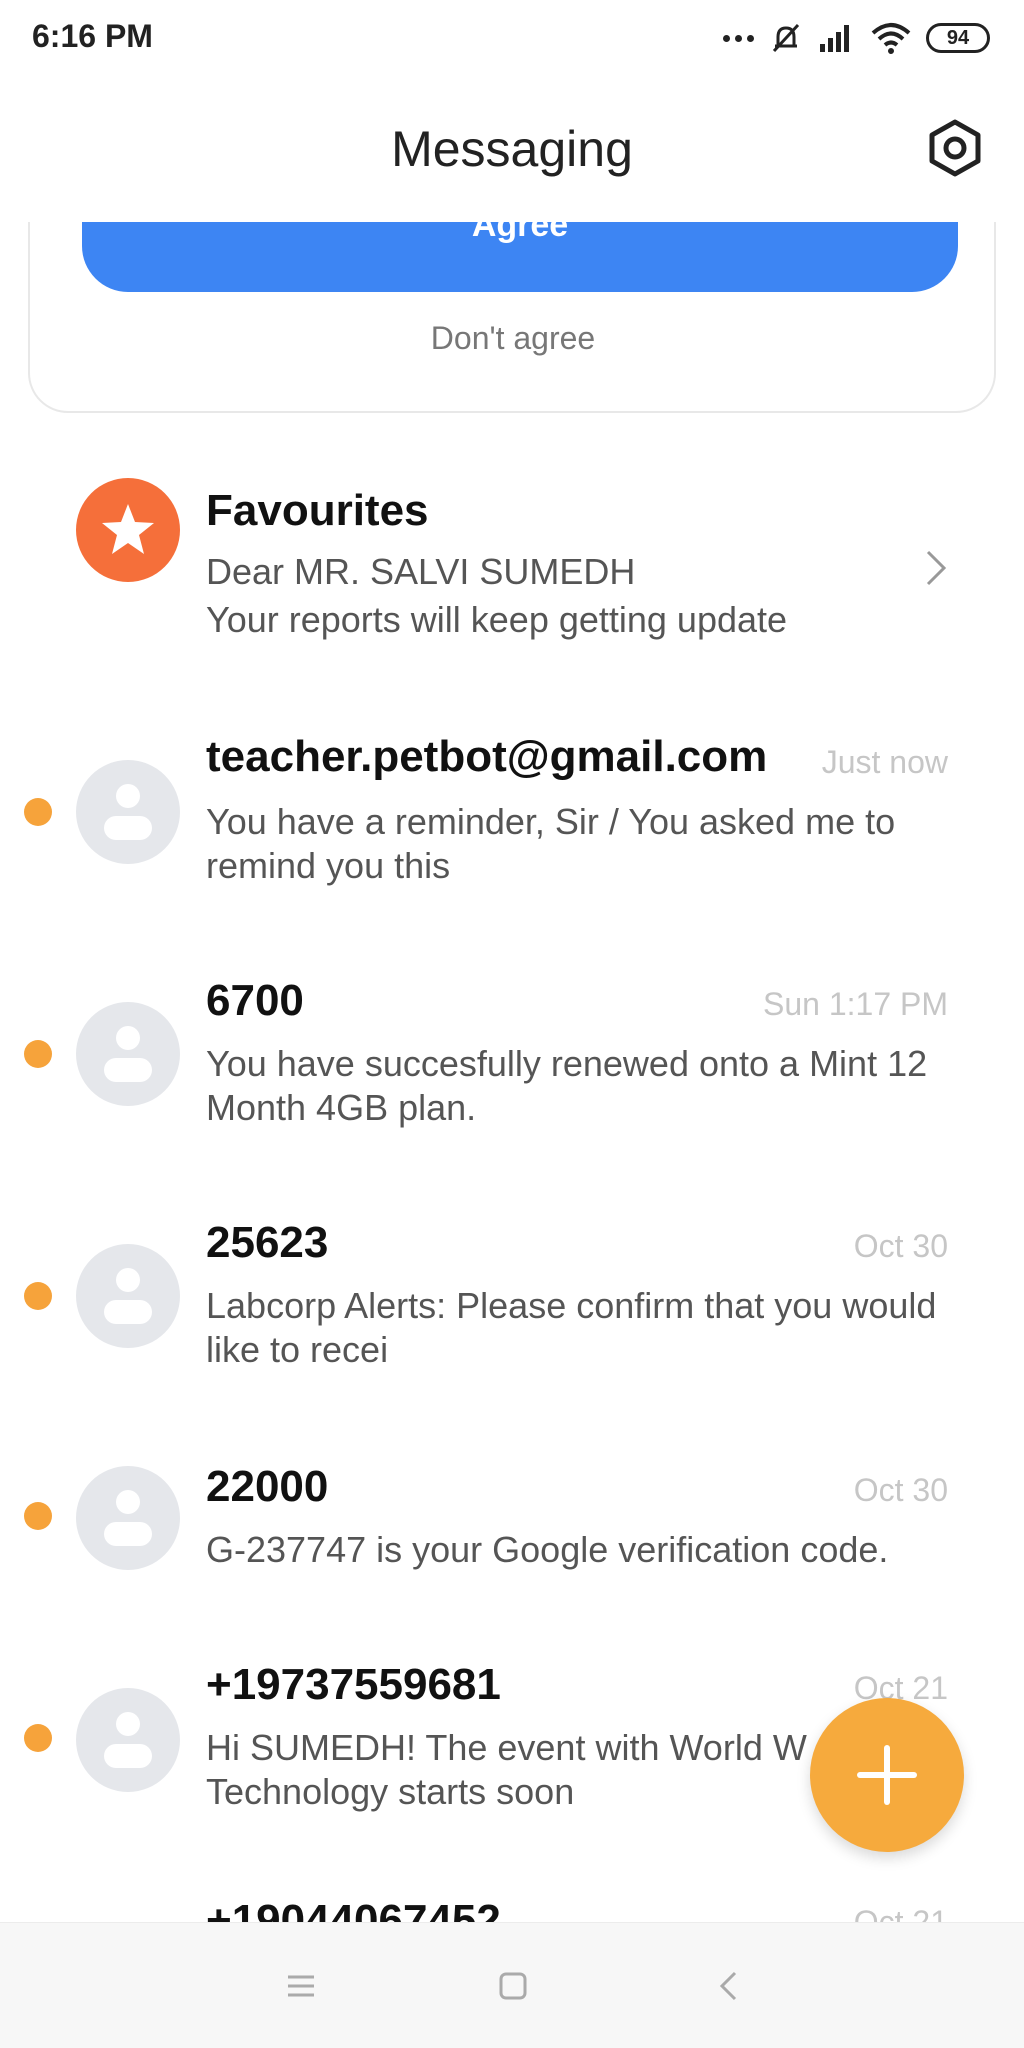  What do you see at coordinates (267, 1242) in the screenshot?
I see `conversation-name: 25623` at bounding box center [267, 1242].